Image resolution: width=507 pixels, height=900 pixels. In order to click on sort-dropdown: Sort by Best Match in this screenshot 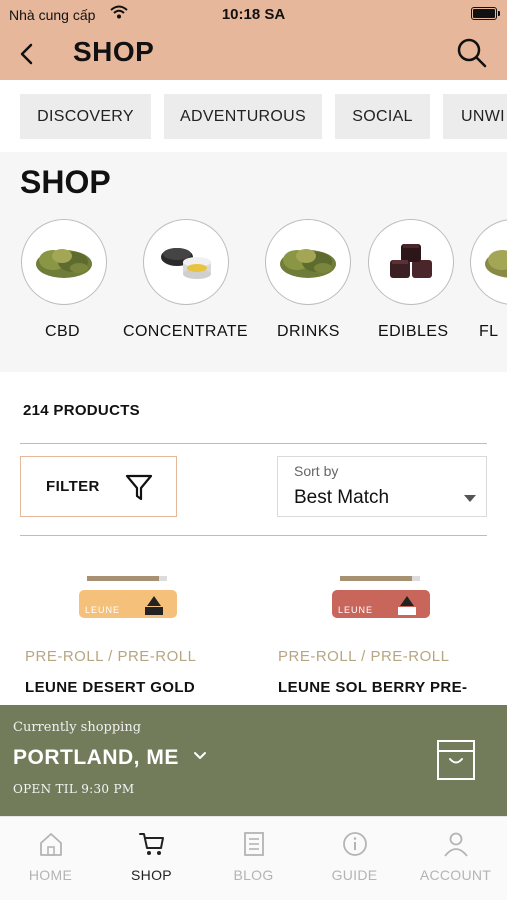, I will do `click(382, 486)`.